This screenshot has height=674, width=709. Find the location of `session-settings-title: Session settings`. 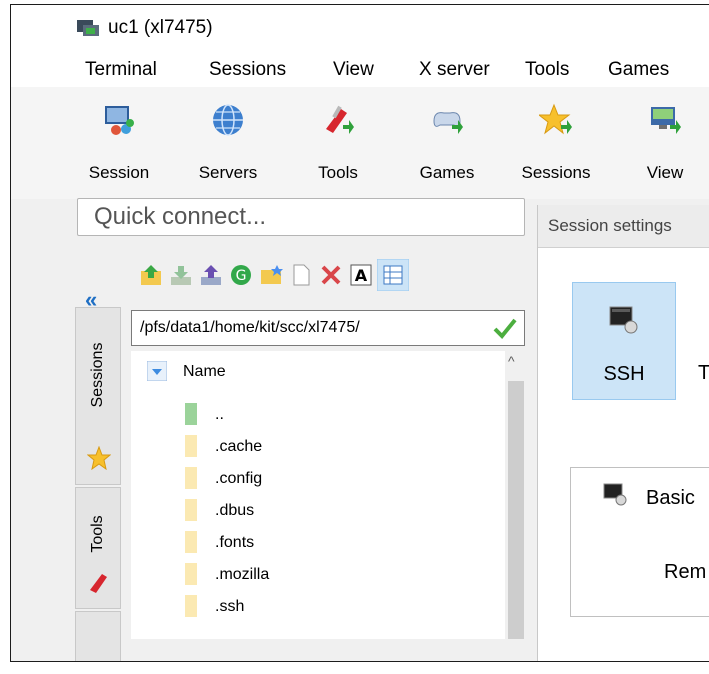

session-settings-title: Session settings is located at coordinates (610, 225).